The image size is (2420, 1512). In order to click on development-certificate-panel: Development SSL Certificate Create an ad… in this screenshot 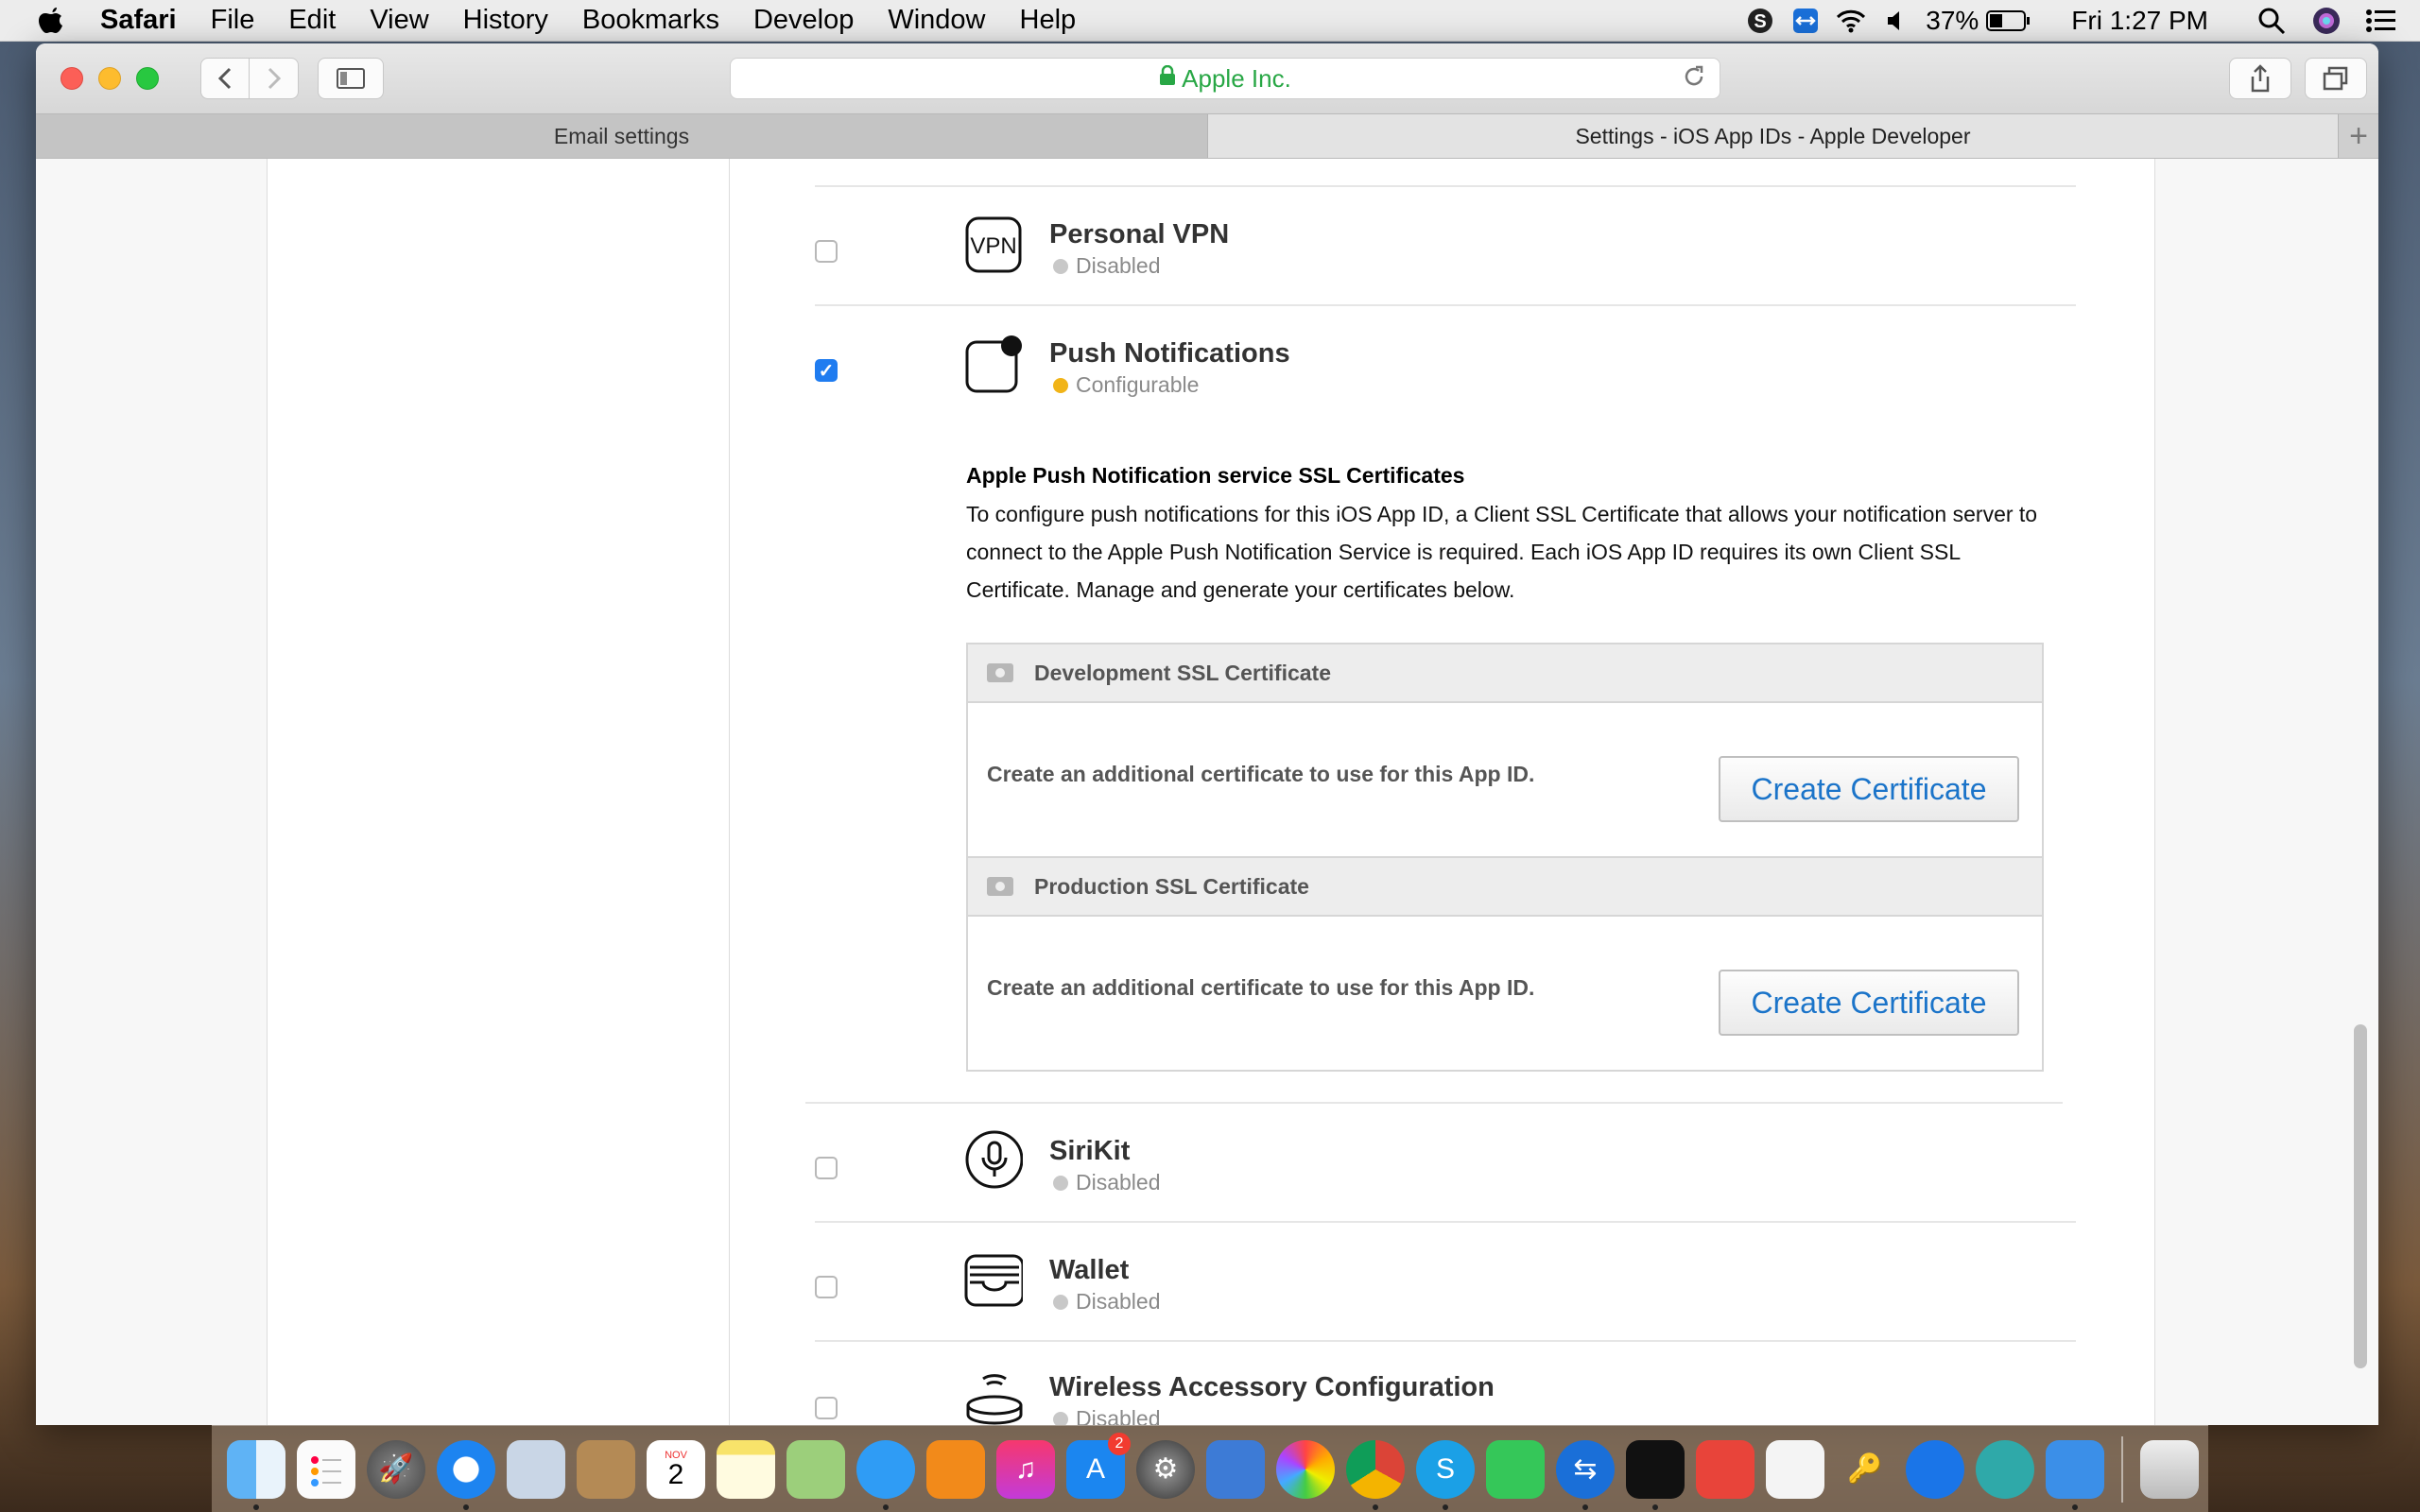, I will do `click(1505, 751)`.